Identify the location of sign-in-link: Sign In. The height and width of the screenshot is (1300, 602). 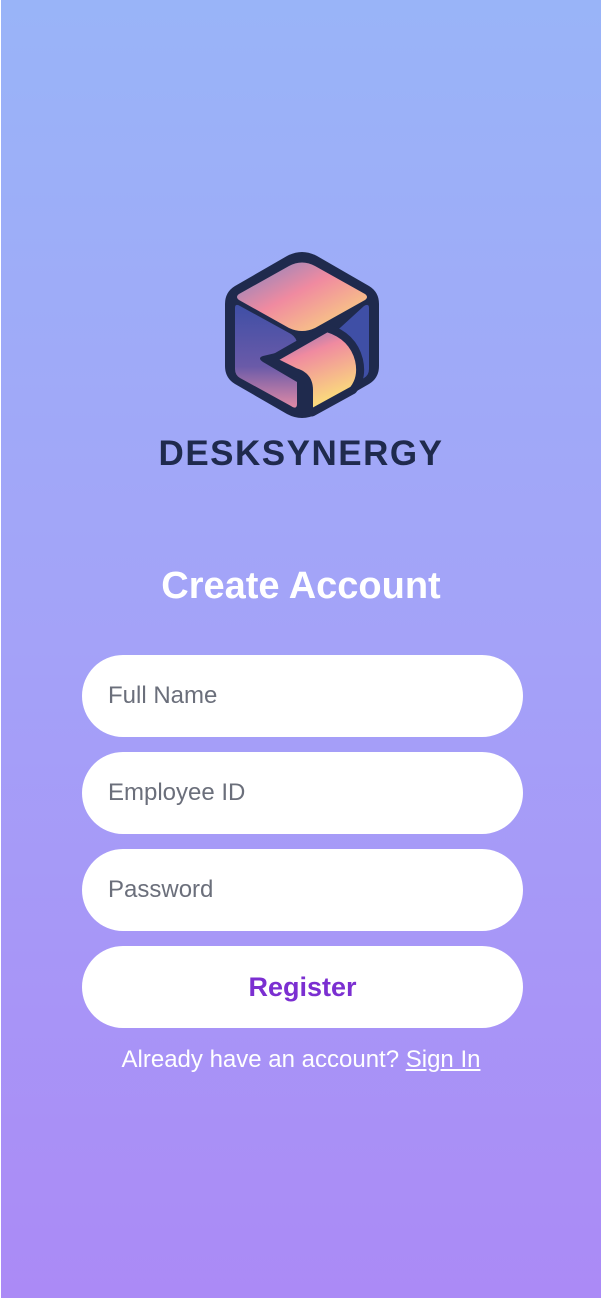
(443, 1059).